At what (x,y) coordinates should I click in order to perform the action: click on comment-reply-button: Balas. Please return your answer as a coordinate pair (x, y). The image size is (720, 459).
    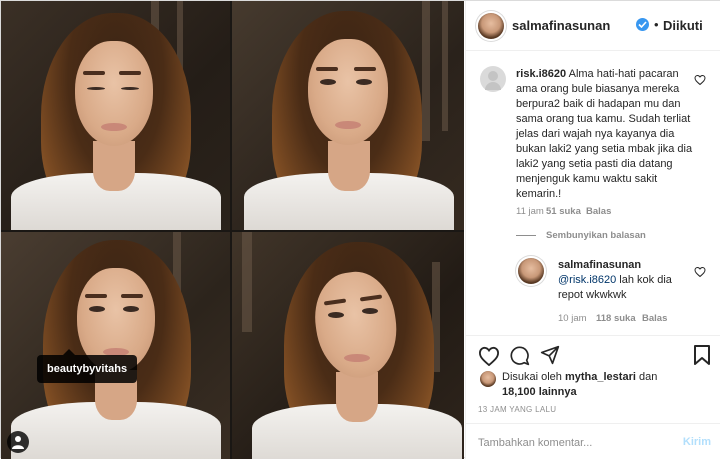
    Looking at the image, I should click on (598, 211).